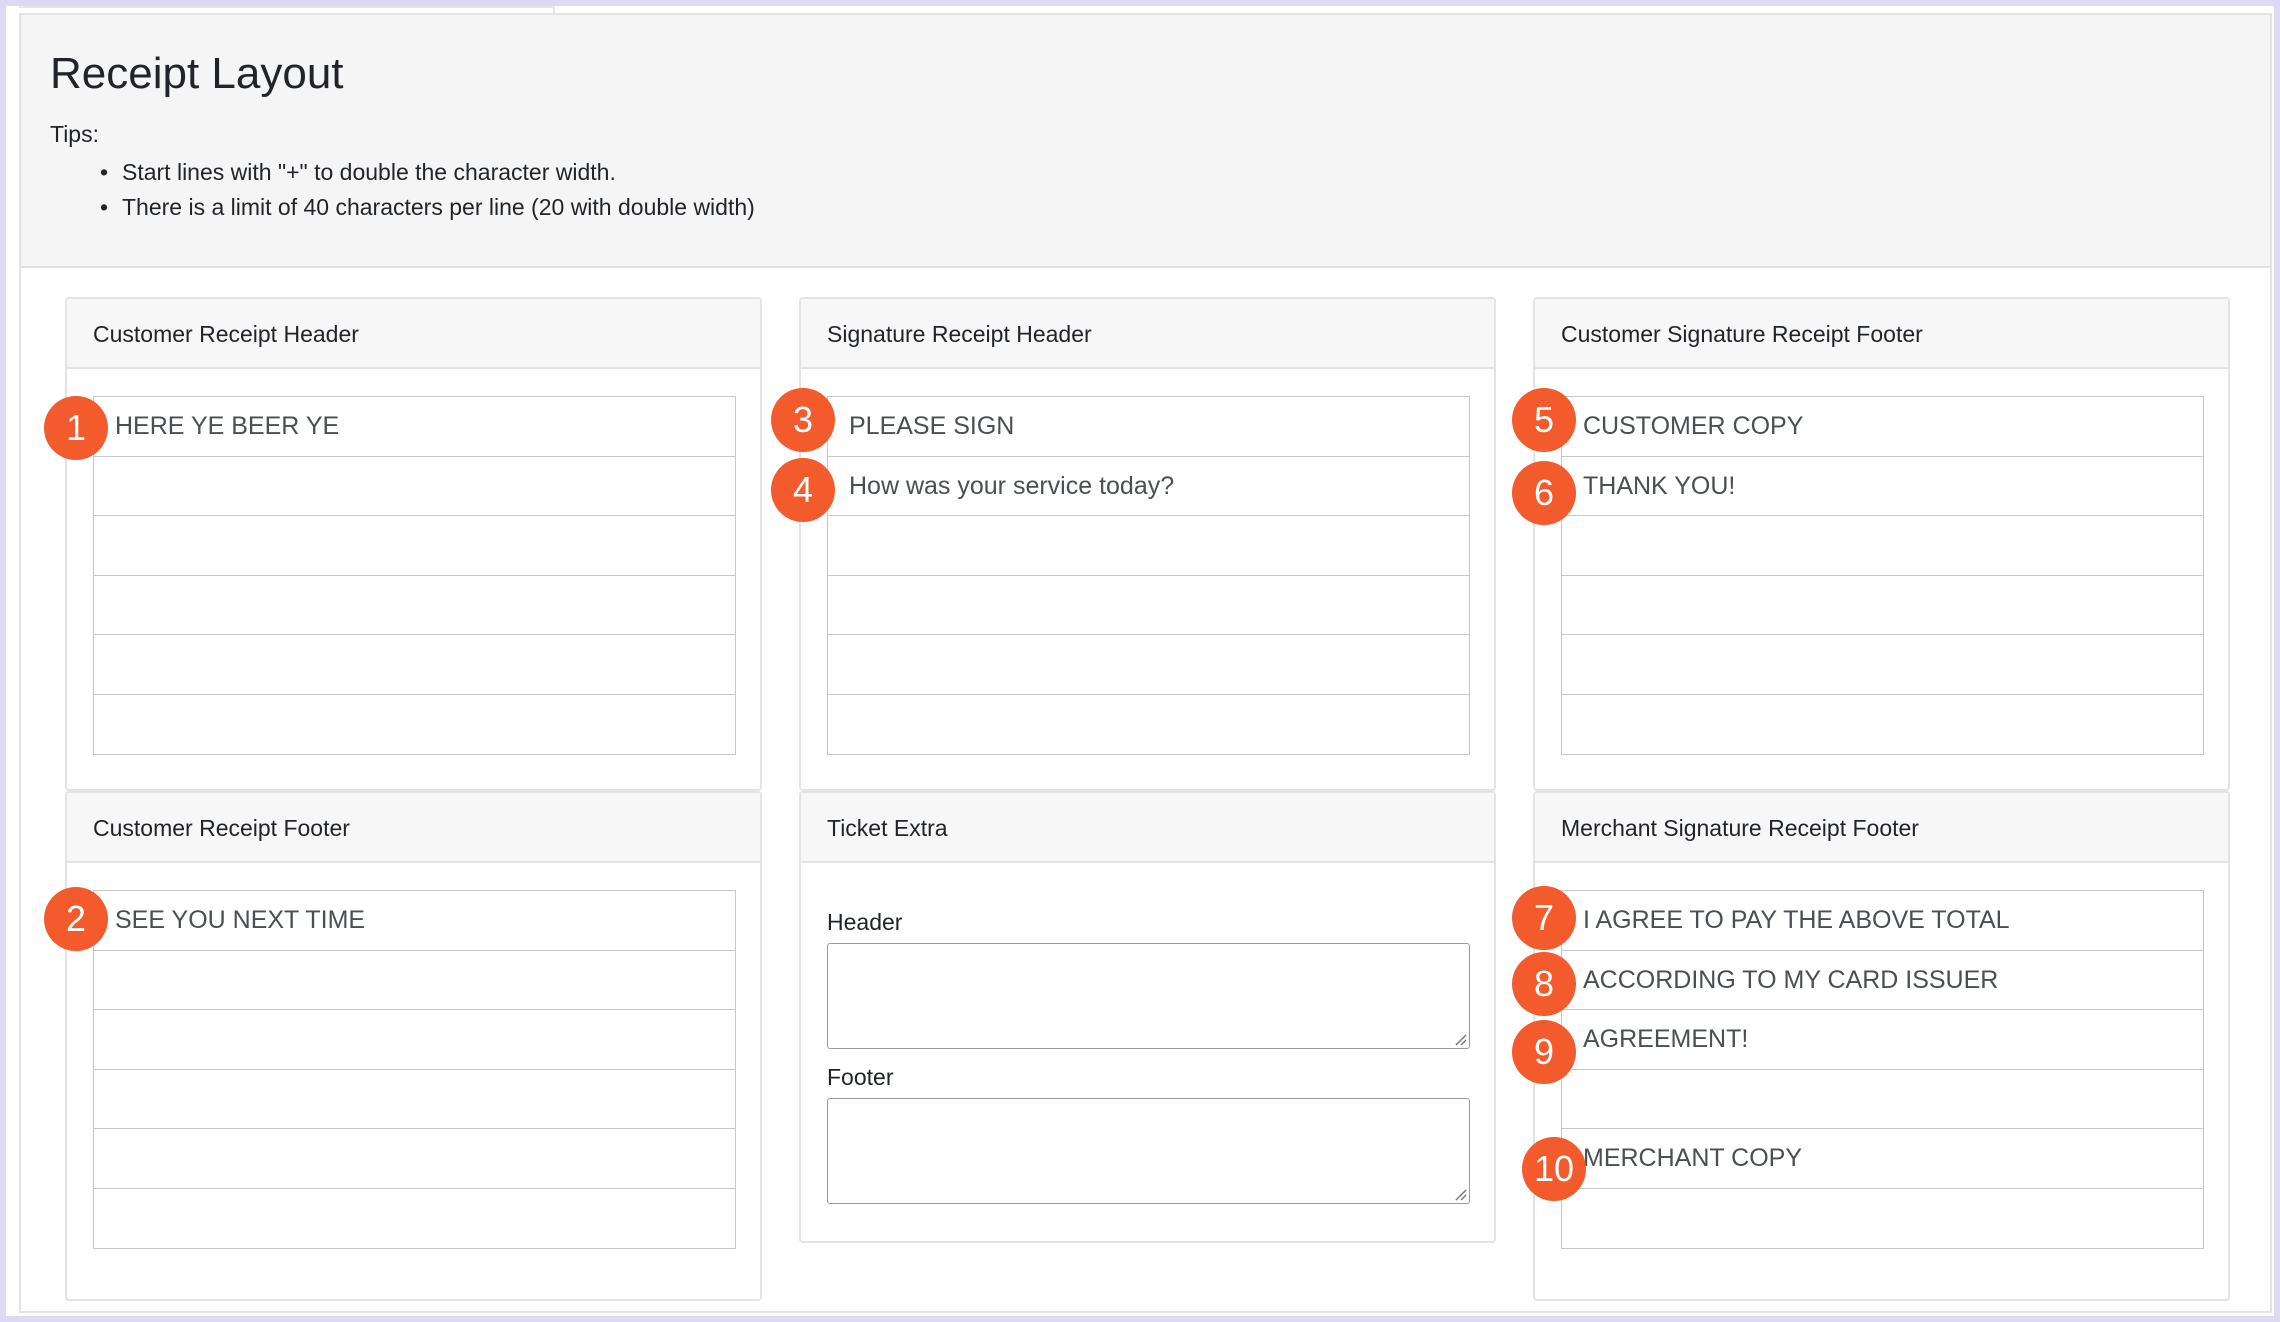 Image resolution: width=2280 pixels, height=1322 pixels. What do you see at coordinates (1881, 828) in the screenshot?
I see `card-title: Merchant Signature Receipt Footer` at bounding box center [1881, 828].